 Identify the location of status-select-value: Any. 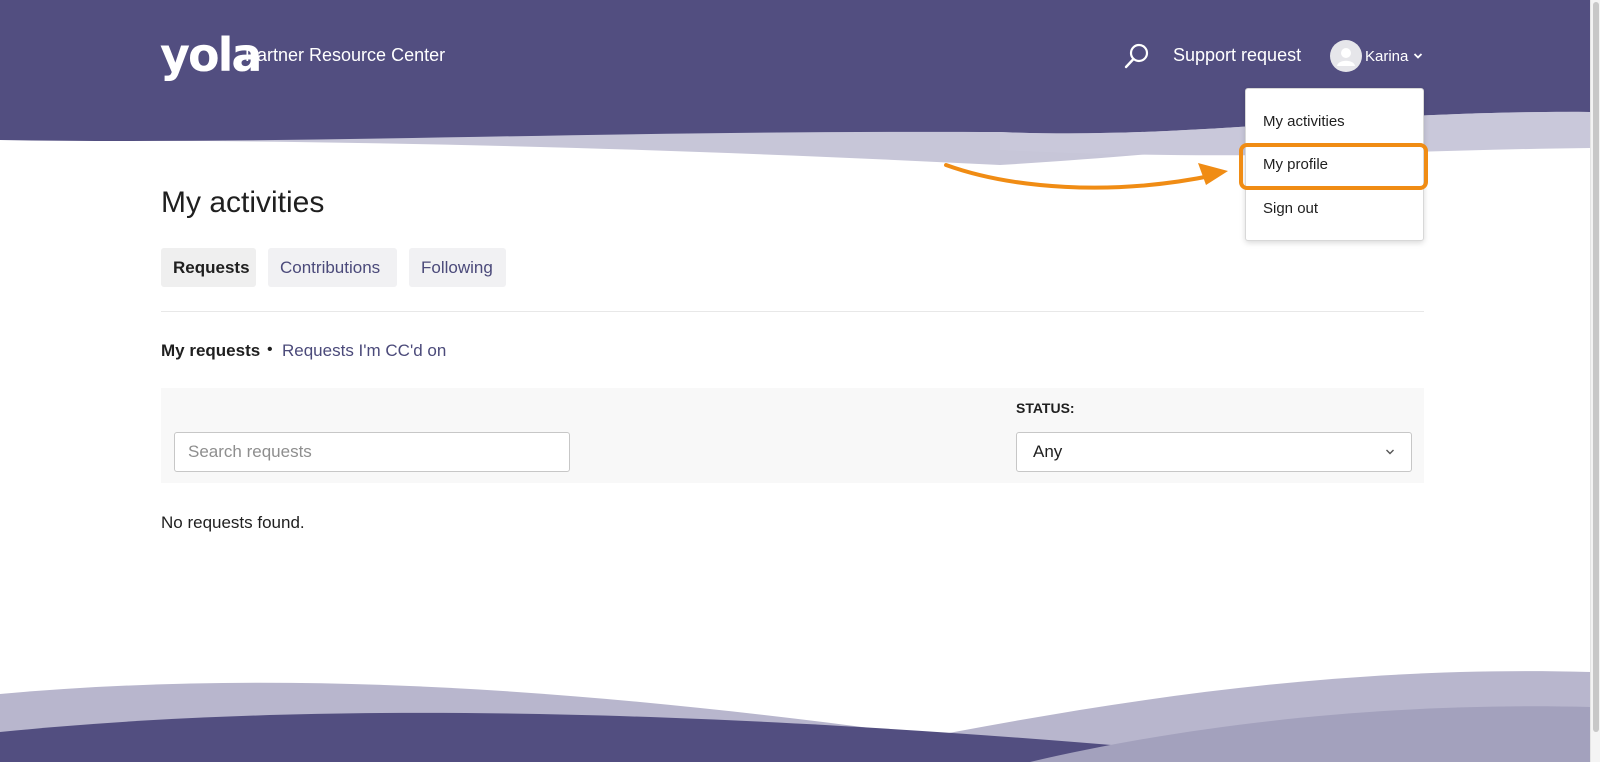
(1048, 451).